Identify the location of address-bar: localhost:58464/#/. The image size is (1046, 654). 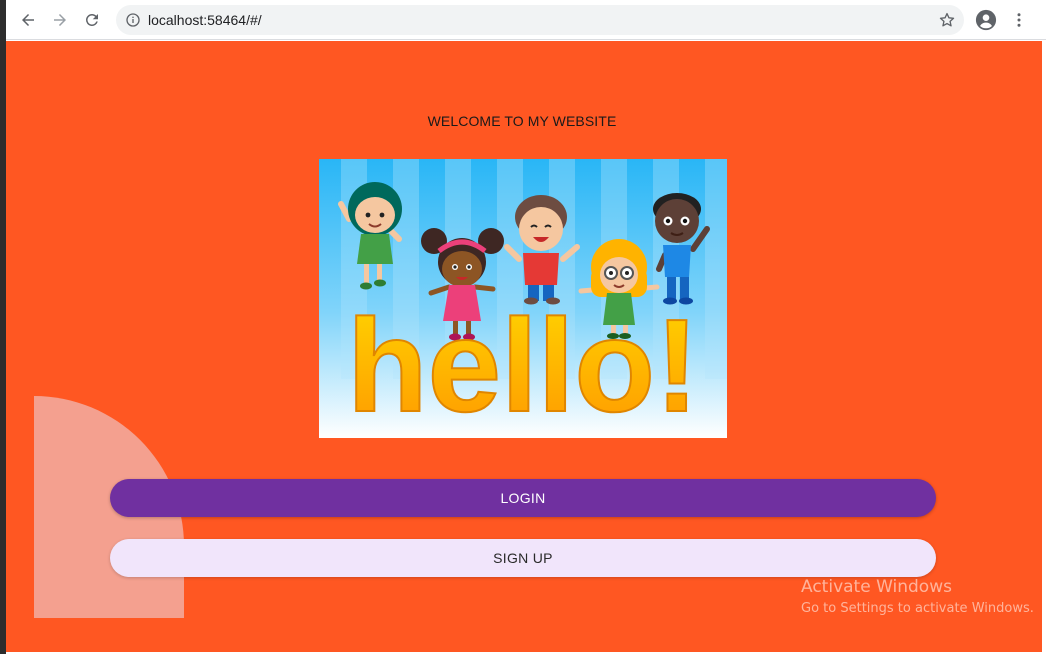
(540, 20).